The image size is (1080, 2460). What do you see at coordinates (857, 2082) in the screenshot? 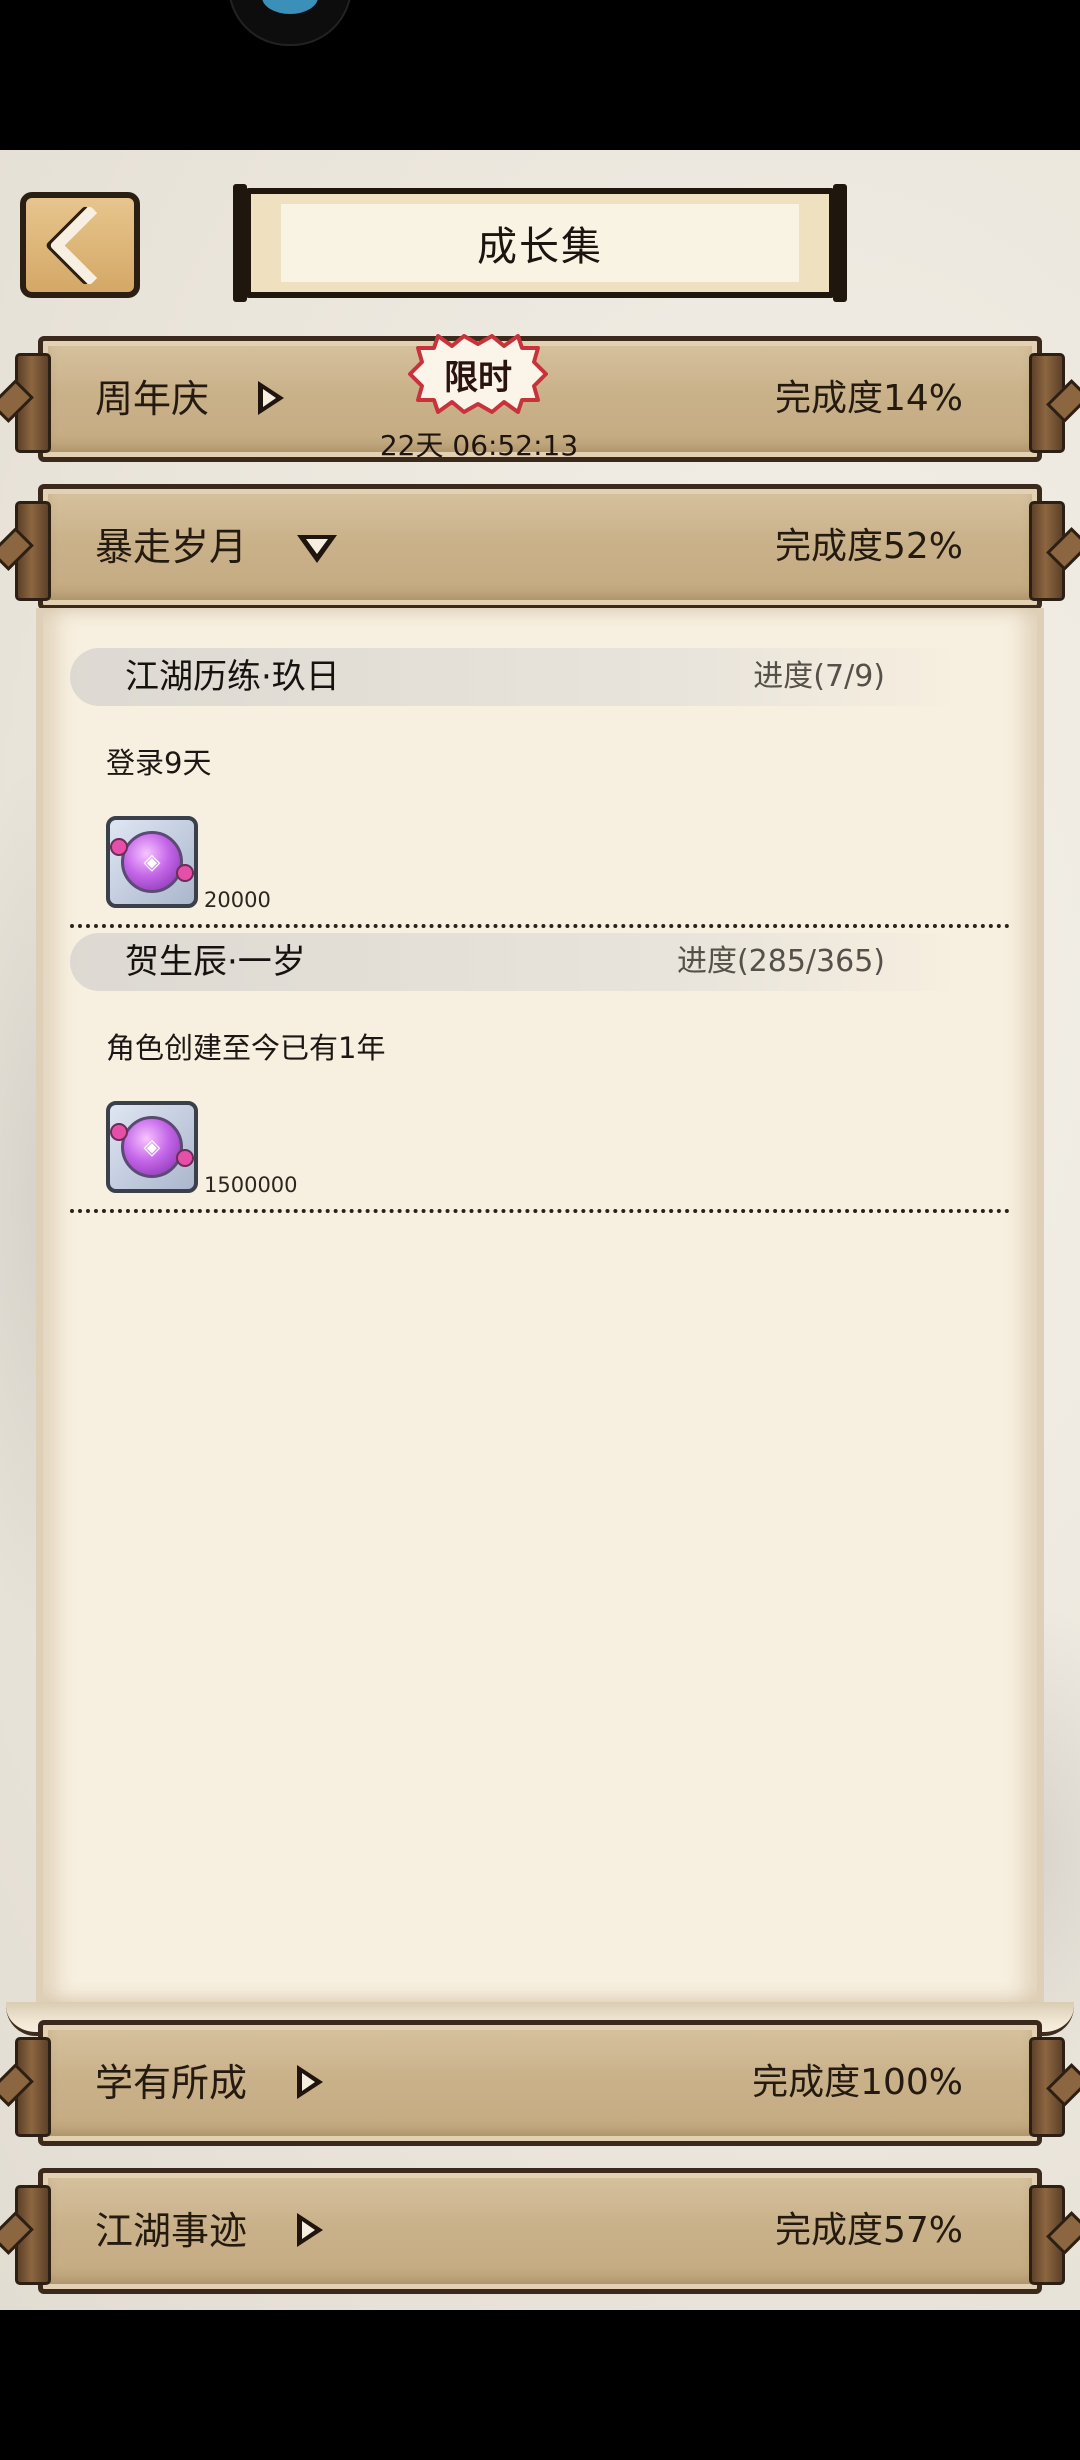
I see `section-completion: 完成度100%` at bounding box center [857, 2082].